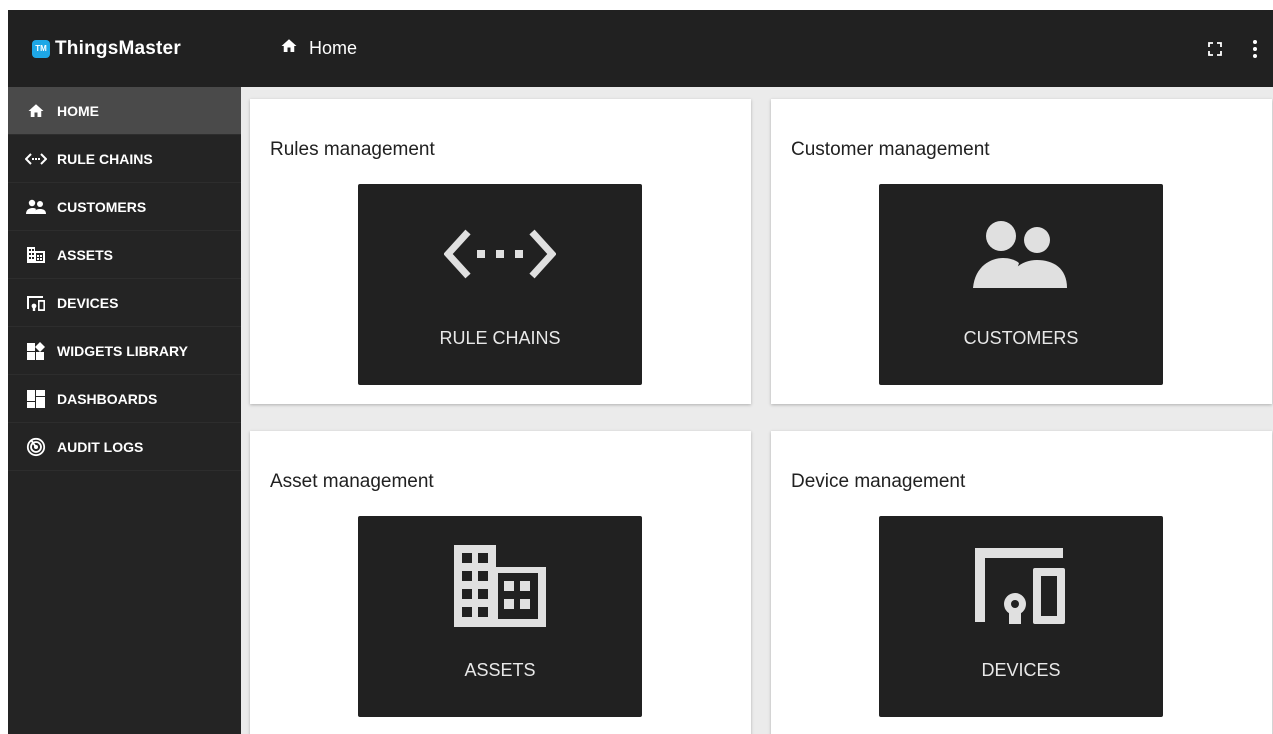  Describe the element at coordinates (1255, 49) in the screenshot. I see `more-vert-icon` at that location.